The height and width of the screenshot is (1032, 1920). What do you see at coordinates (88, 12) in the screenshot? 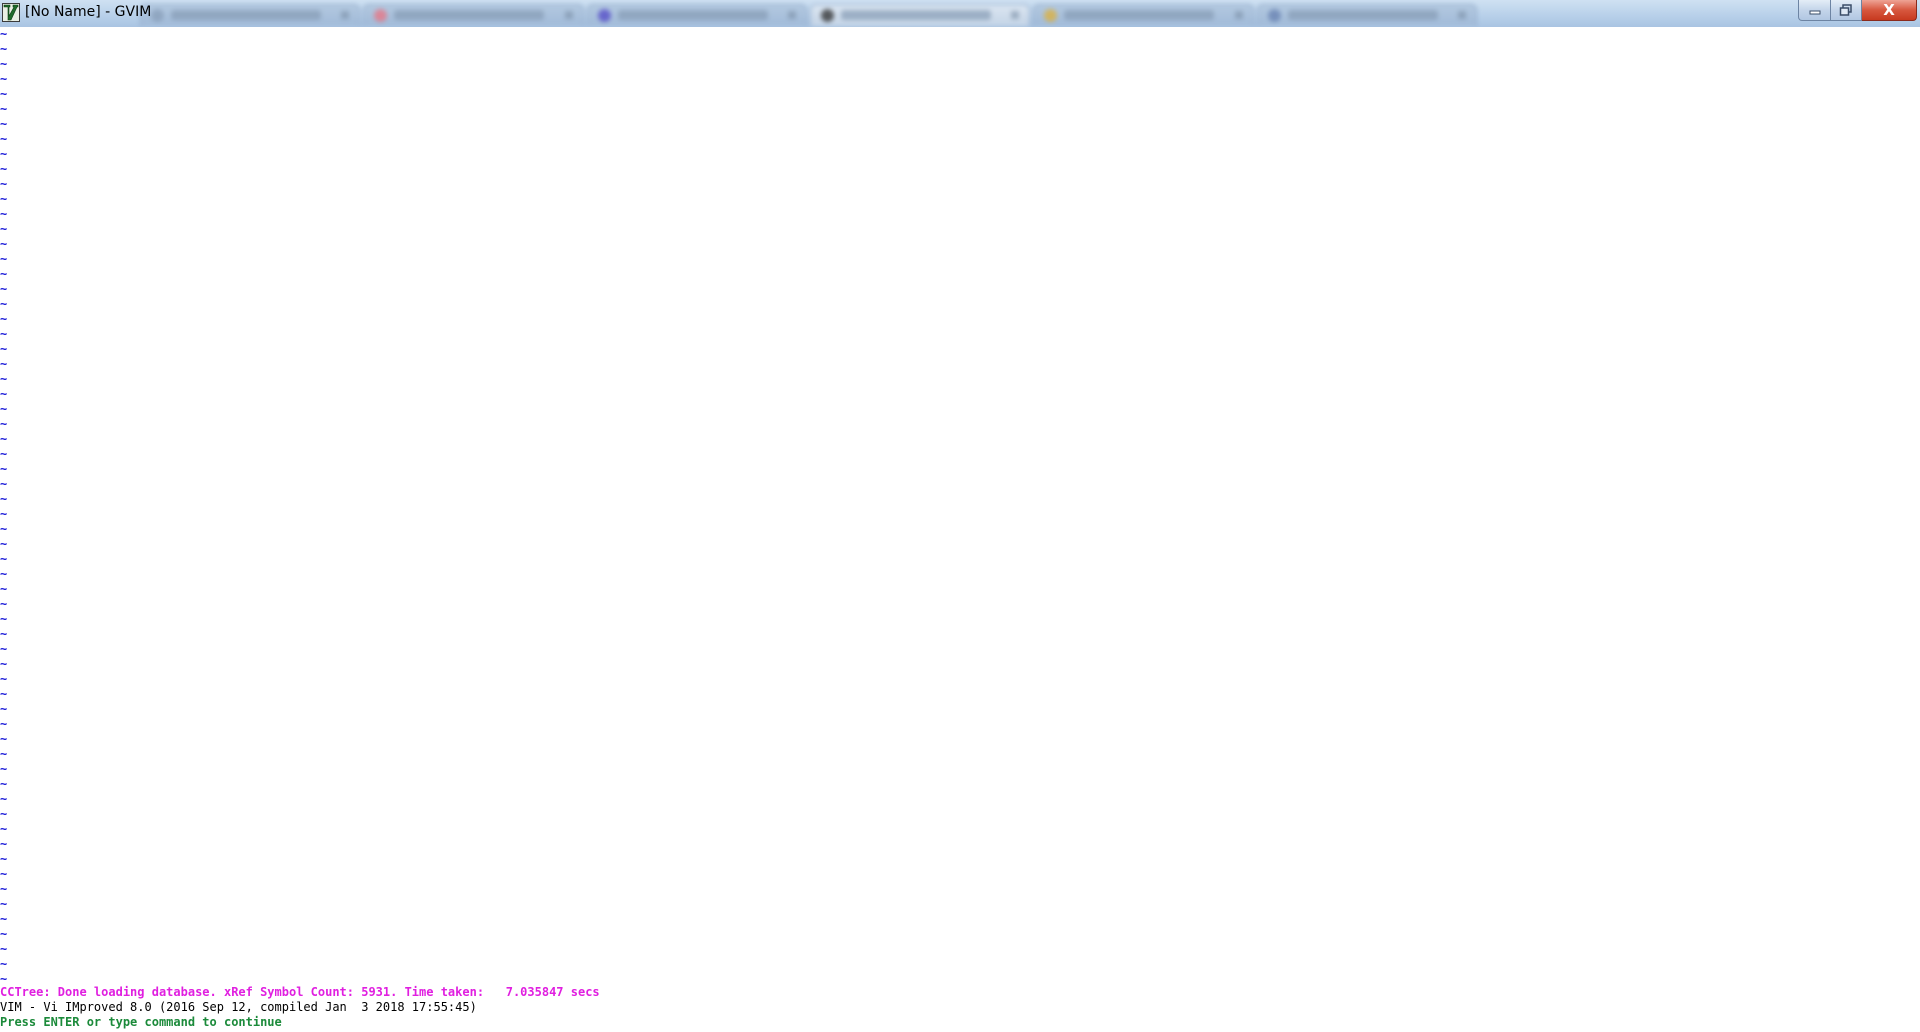
I see `window-title: [No Name] - GVIM` at bounding box center [88, 12].